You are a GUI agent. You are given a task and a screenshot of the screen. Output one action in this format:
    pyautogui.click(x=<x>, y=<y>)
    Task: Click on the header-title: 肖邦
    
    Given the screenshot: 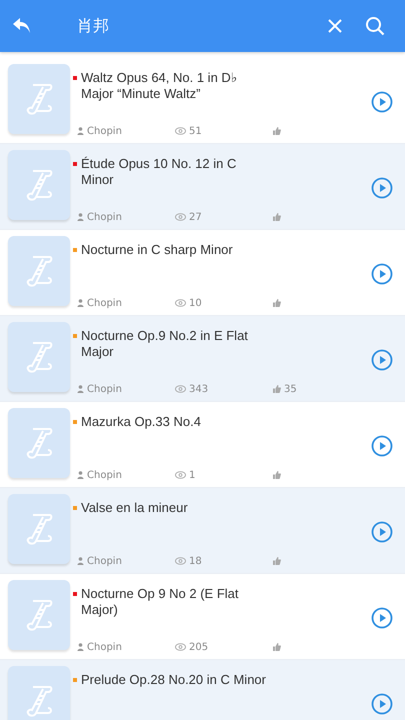 What is the action you would take?
    pyautogui.click(x=93, y=26)
    